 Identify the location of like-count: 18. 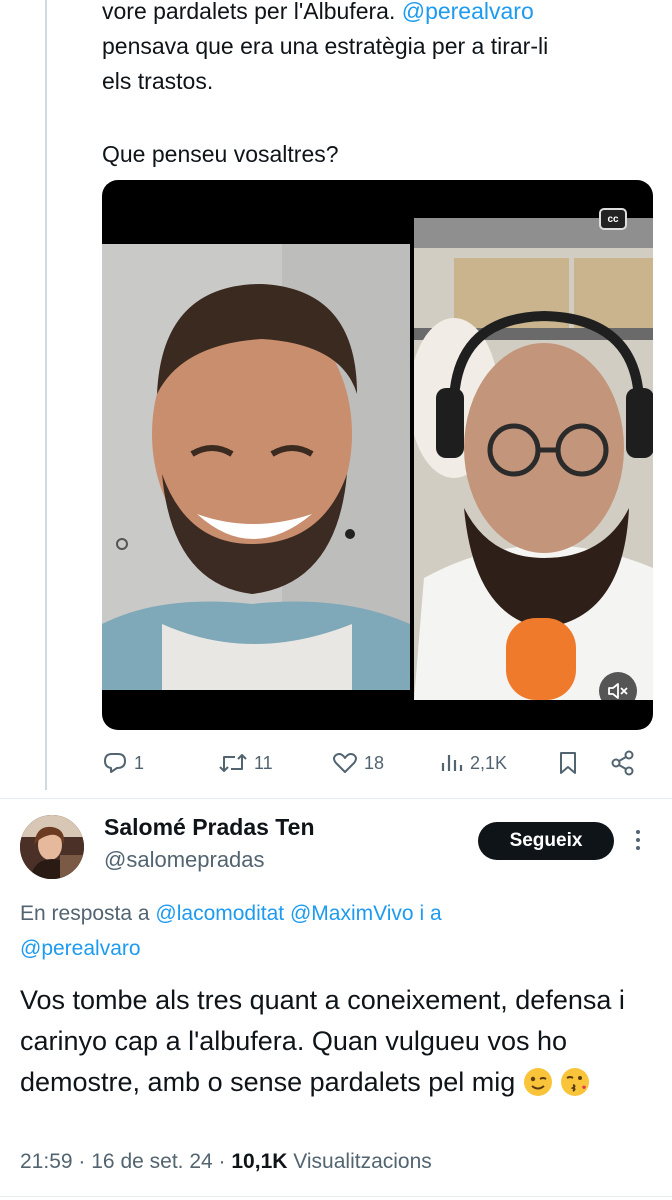
(374, 762).